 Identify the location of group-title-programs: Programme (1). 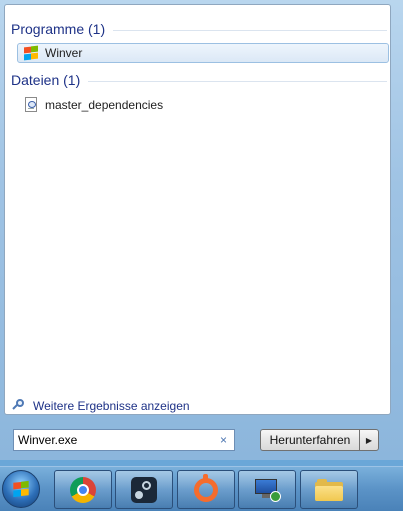
(58, 29).